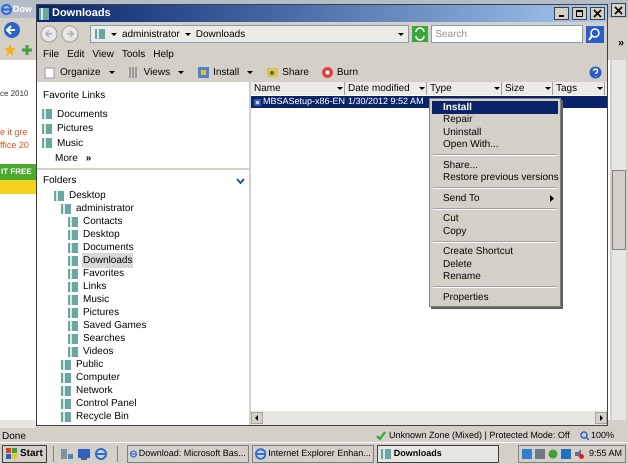 The image size is (628, 464). What do you see at coordinates (102, 416) in the screenshot?
I see `folder-item: Recycle Bin` at bounding box center [102, 416].